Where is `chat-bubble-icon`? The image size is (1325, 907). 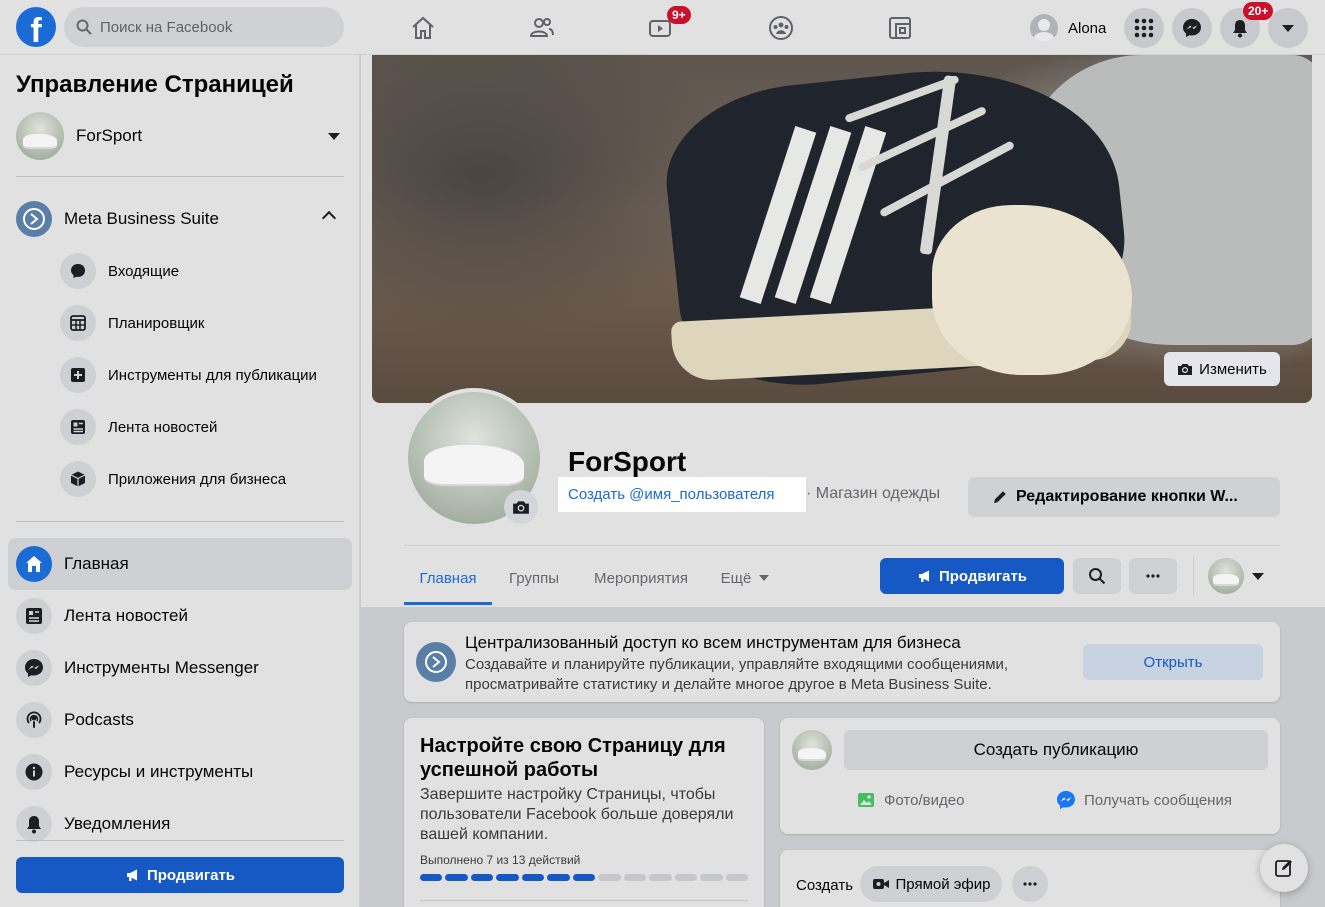
chat-bubble-icon is located at coordinates (78, 271).